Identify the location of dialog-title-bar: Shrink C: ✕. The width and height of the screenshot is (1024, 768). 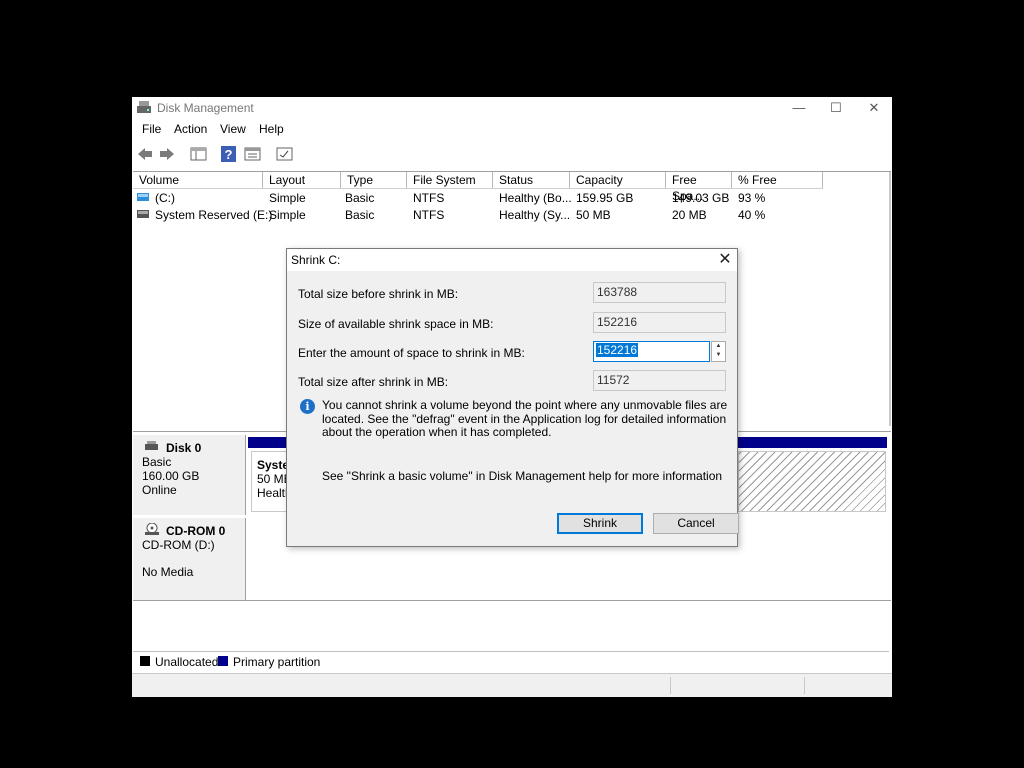
(512, 260).